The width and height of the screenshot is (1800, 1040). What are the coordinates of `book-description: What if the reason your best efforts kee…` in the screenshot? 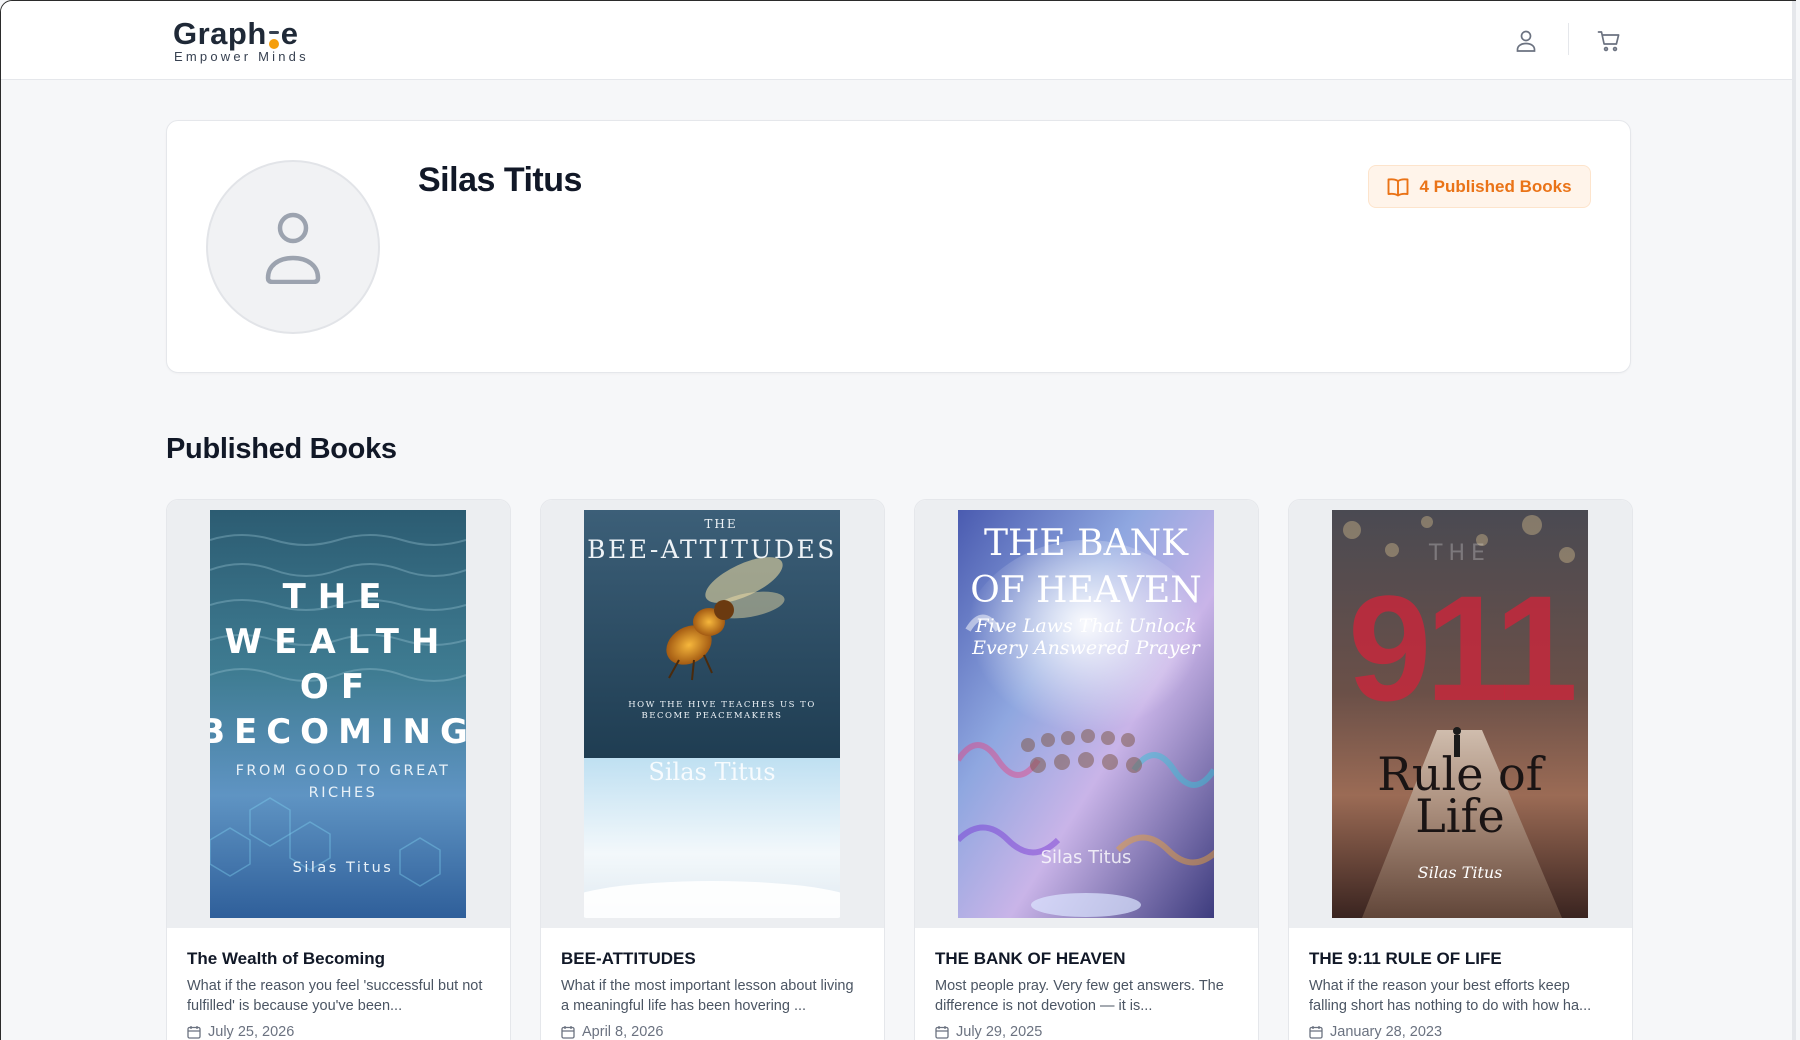 It's located at (1450, 996).